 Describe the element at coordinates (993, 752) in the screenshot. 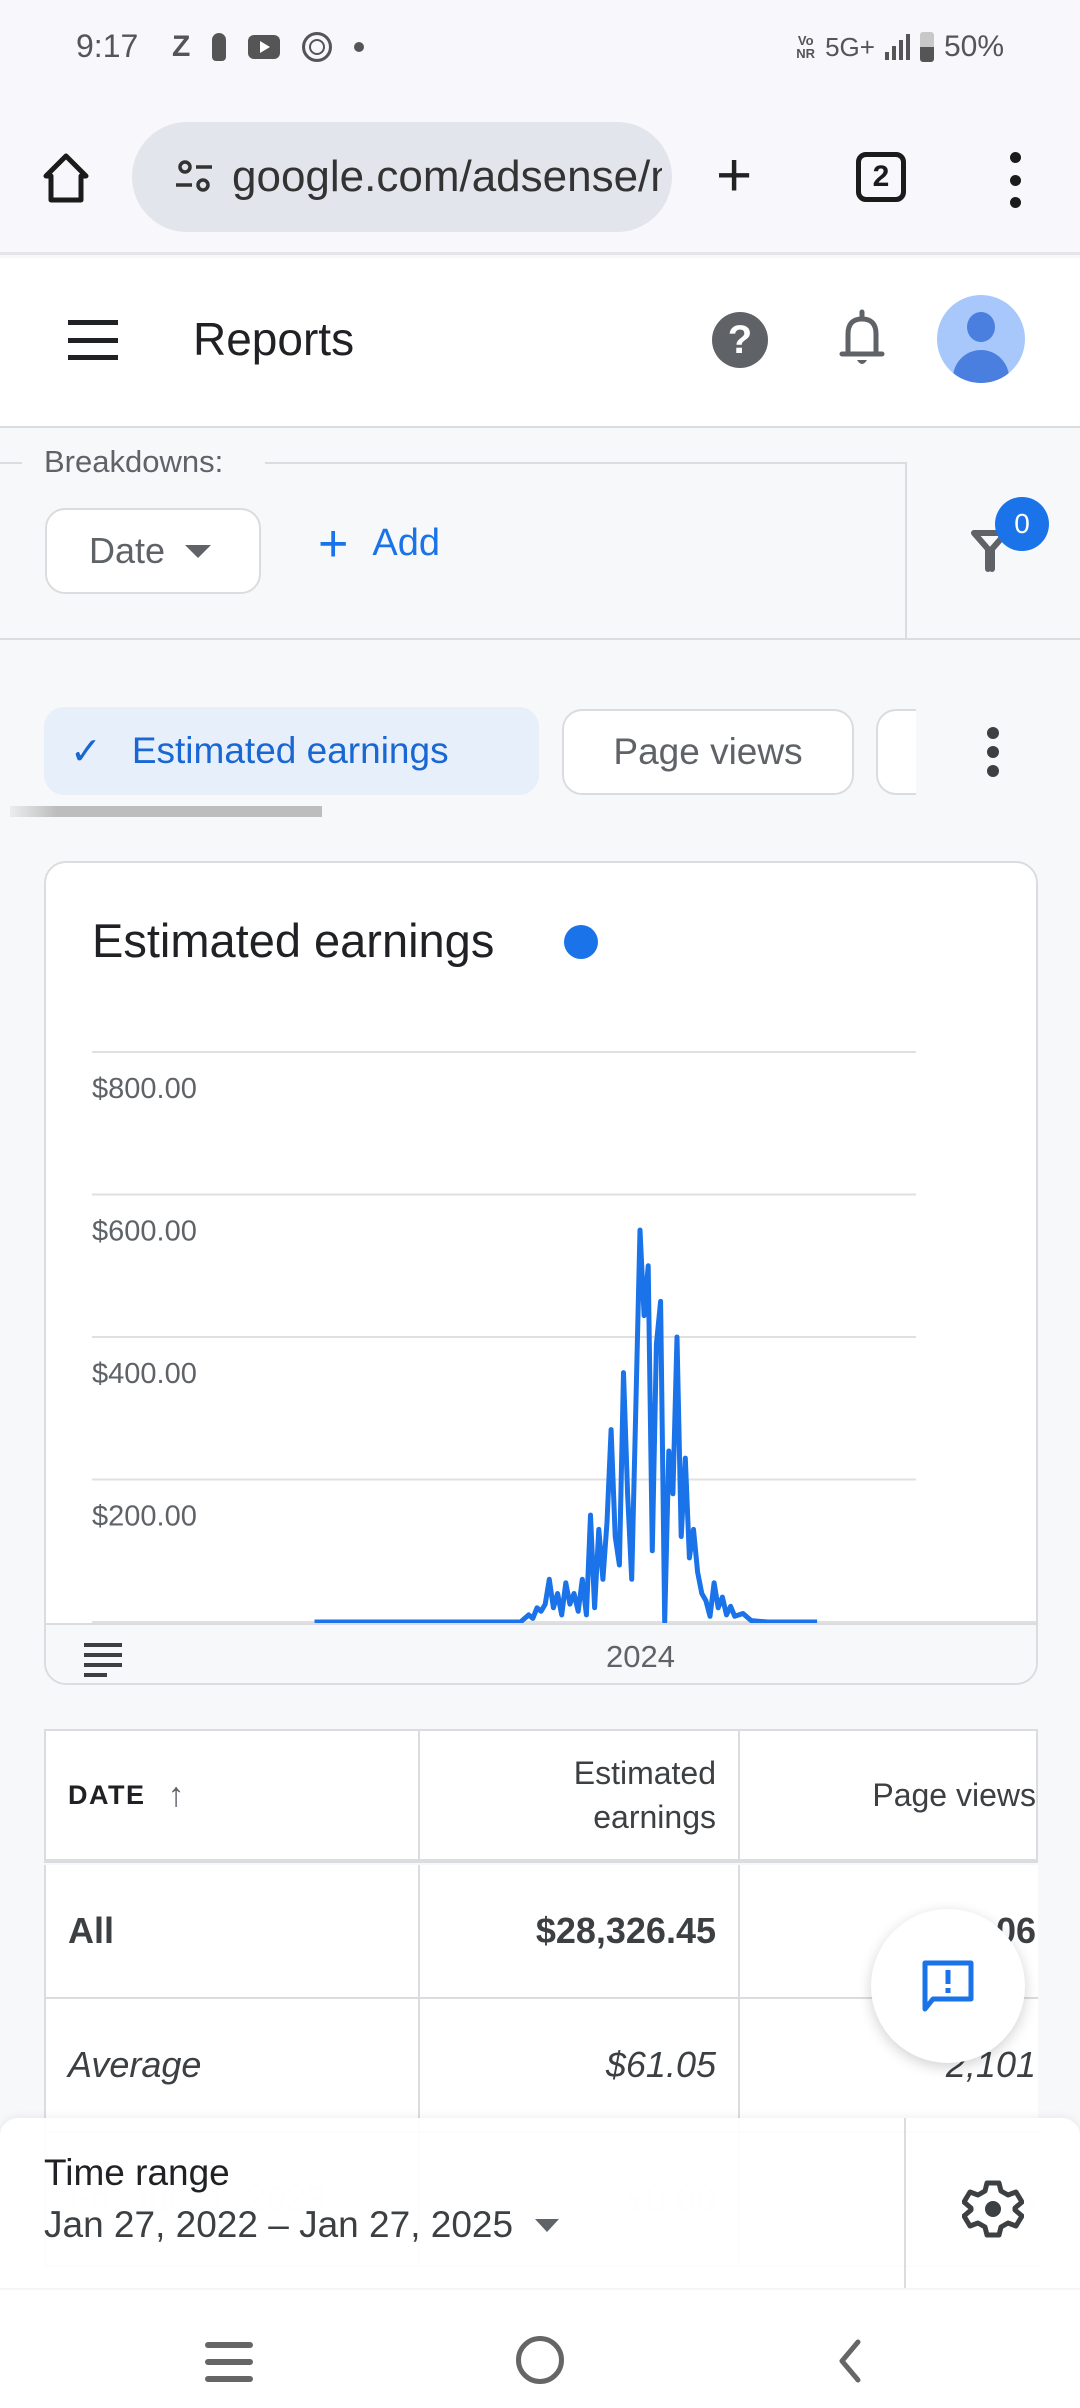

I see `more-metrics-icon` at that location.